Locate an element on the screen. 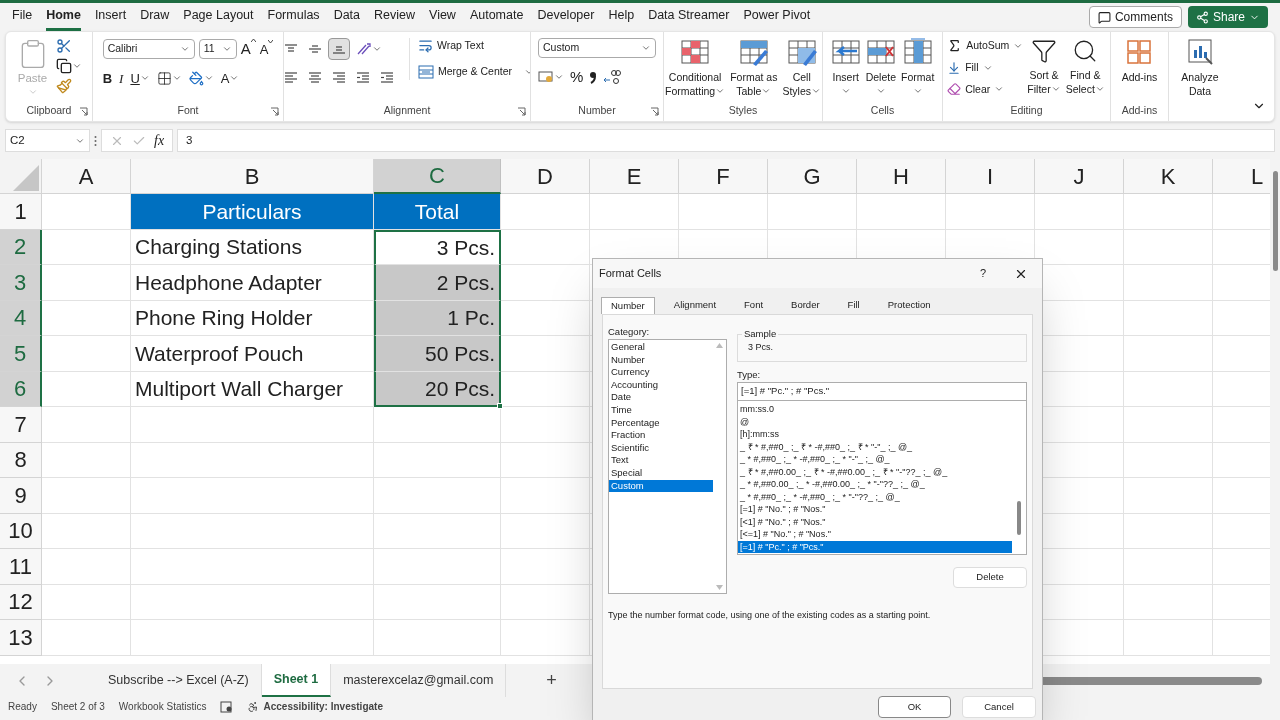 This screenshot has width=1280, height=720. category-item: Special is located at coordinates (661, 473).